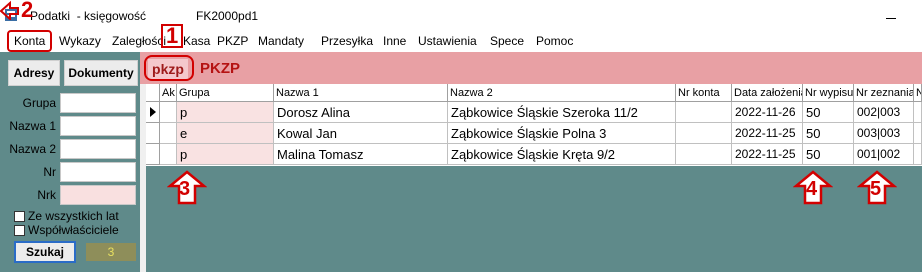 This screenshot has height=272, width=922. Describe the element at coordinates (361, 93) in the screenshot. I see `col-nazwa1: Nazwa 1` at that location.